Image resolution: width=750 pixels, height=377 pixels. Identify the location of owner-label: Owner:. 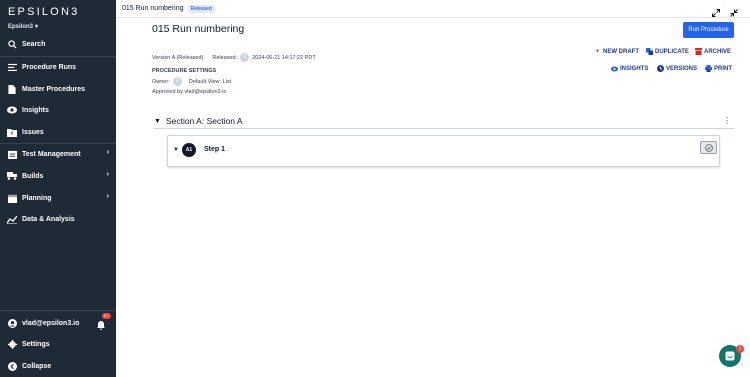
(161, 81).